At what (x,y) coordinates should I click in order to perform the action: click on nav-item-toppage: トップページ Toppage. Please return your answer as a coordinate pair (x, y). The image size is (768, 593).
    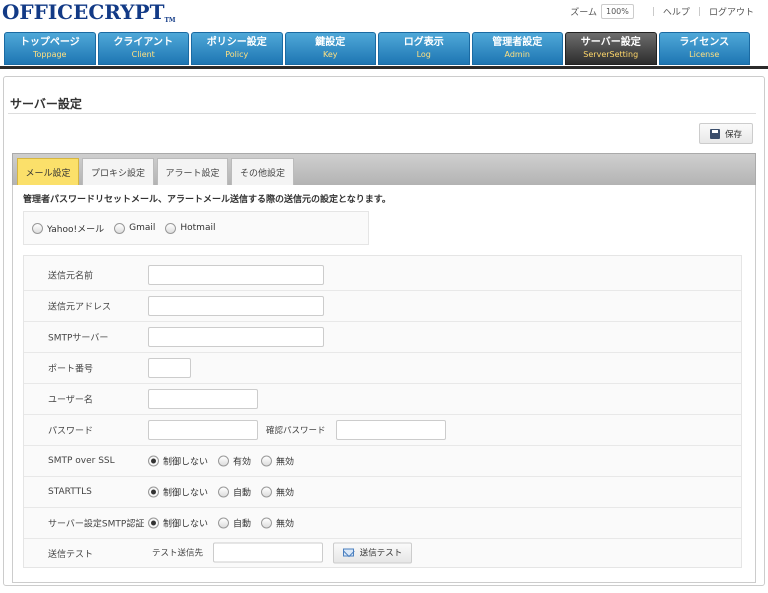
    Looking at the image, I should click on (50, 48).